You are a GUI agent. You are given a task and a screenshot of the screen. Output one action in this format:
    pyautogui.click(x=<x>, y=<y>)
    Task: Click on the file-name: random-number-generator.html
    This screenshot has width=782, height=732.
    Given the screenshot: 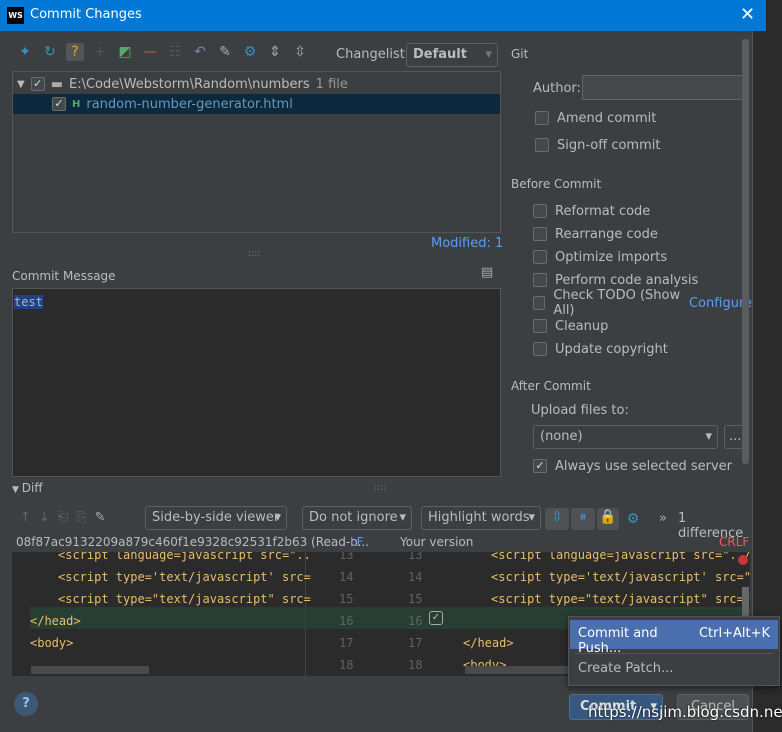 What is the action you would take?
    pyautogui.click(x=189, y=104)
    